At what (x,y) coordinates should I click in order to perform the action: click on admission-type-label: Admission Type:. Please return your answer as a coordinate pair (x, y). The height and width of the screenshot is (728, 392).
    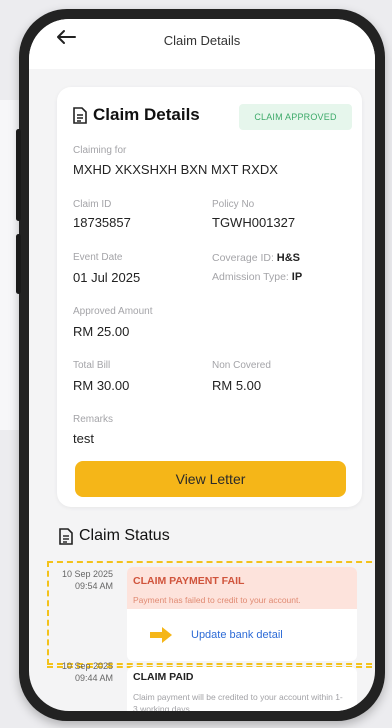
    Looking at the image, I should click on (250, 277).